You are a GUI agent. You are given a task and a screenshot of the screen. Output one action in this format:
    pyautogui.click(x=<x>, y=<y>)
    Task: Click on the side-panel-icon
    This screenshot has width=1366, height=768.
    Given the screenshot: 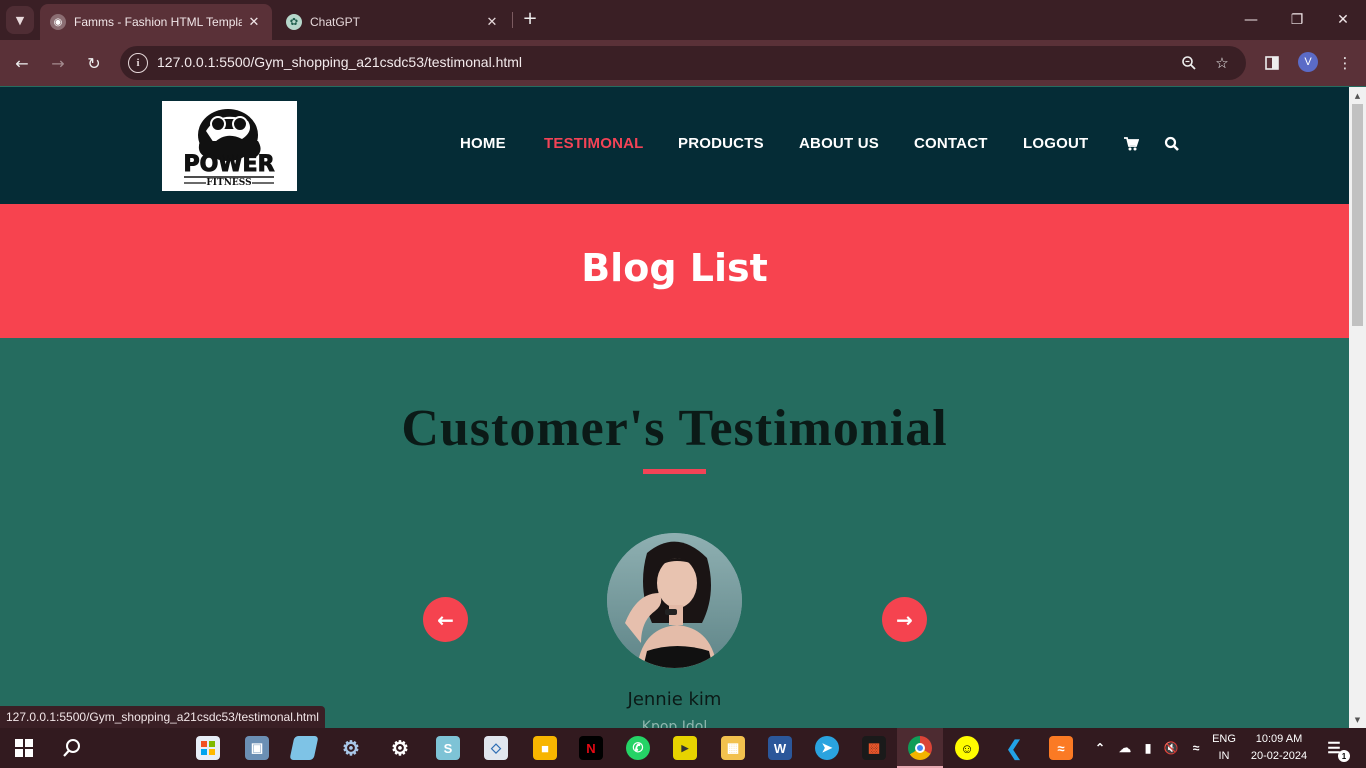 What is the action you would take?
    pyautogui.click(x=1272, y=63)
    